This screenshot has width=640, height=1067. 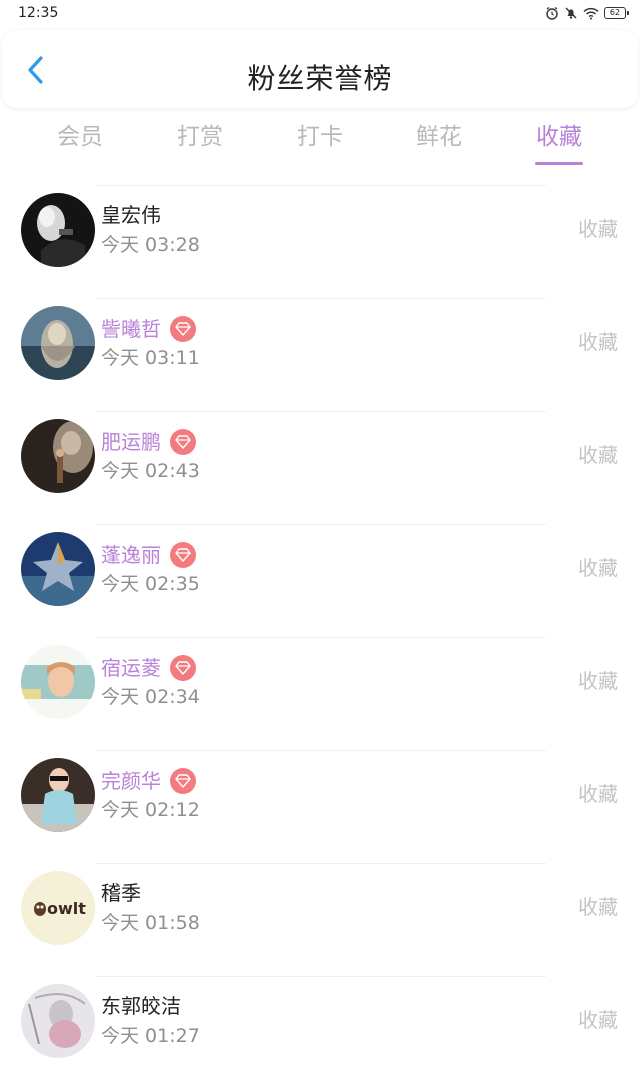 I want to click on status-time: 12:35, so click(x=38, y=13).